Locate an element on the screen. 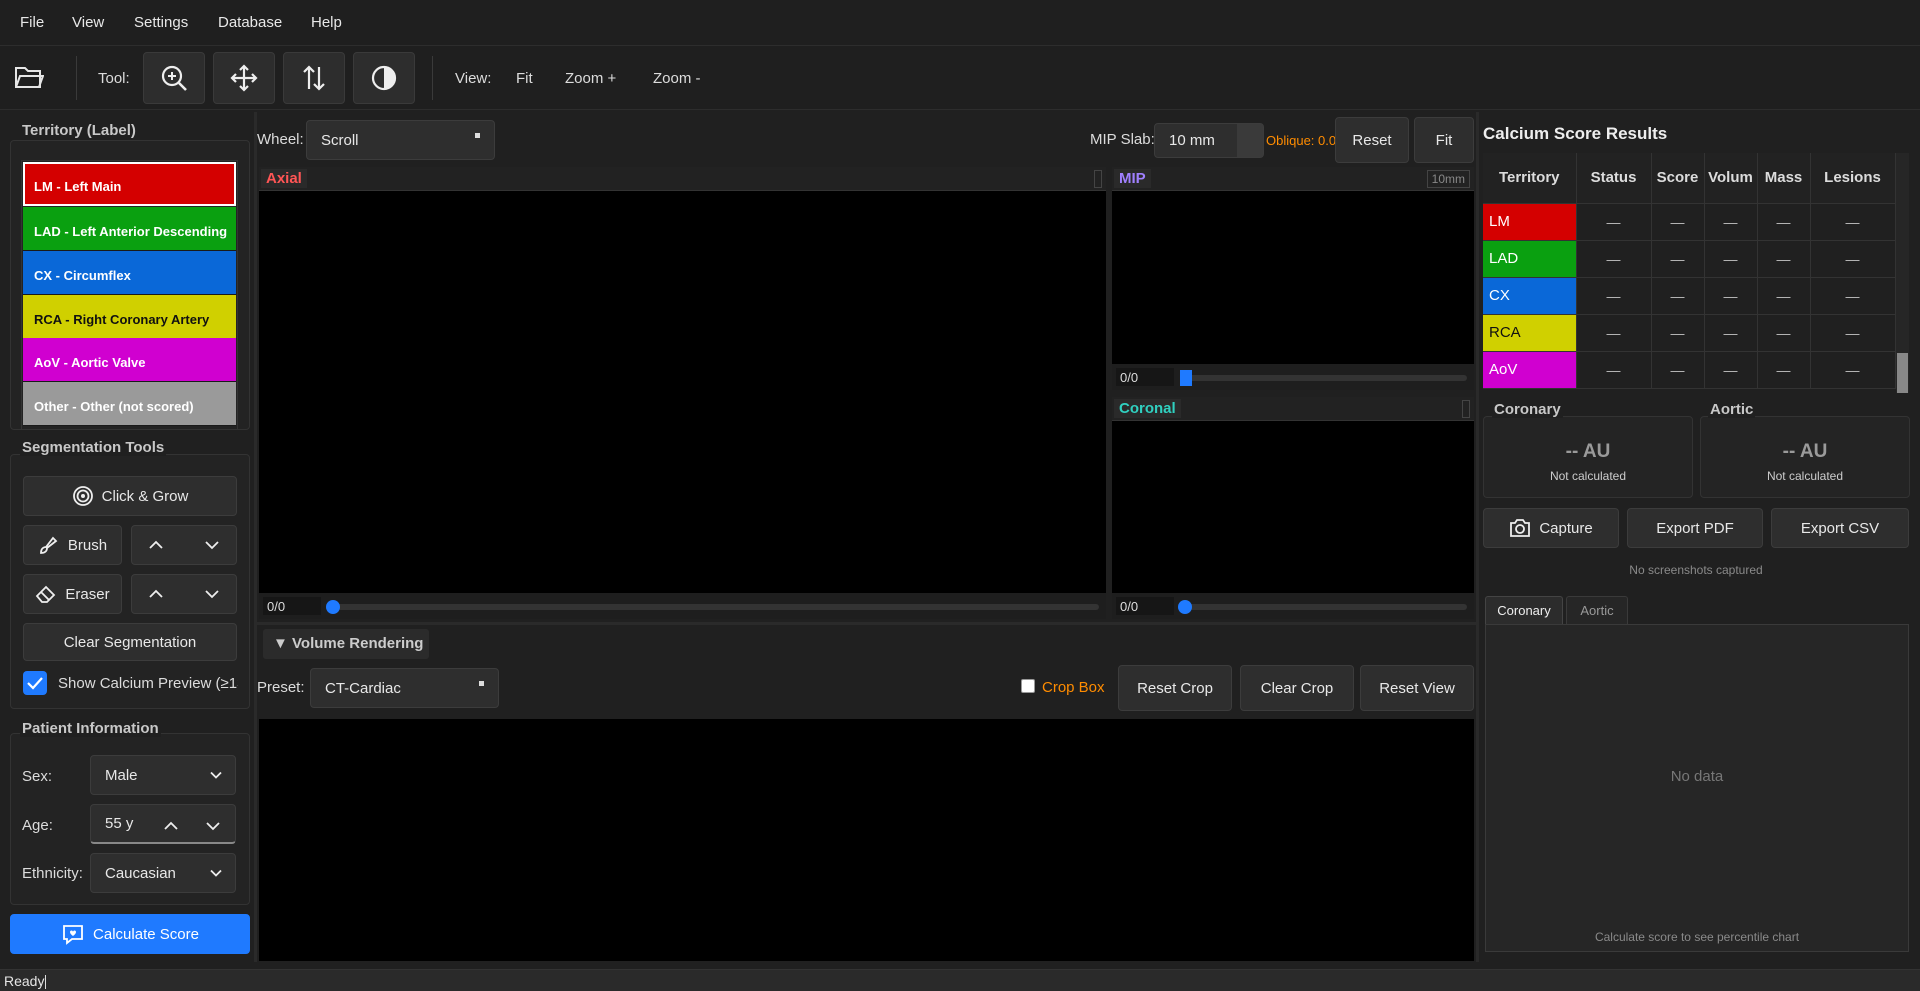 The image size is (1920, 991). mip-slice-slider: 0/0 is located at coordinates (1293, 377).